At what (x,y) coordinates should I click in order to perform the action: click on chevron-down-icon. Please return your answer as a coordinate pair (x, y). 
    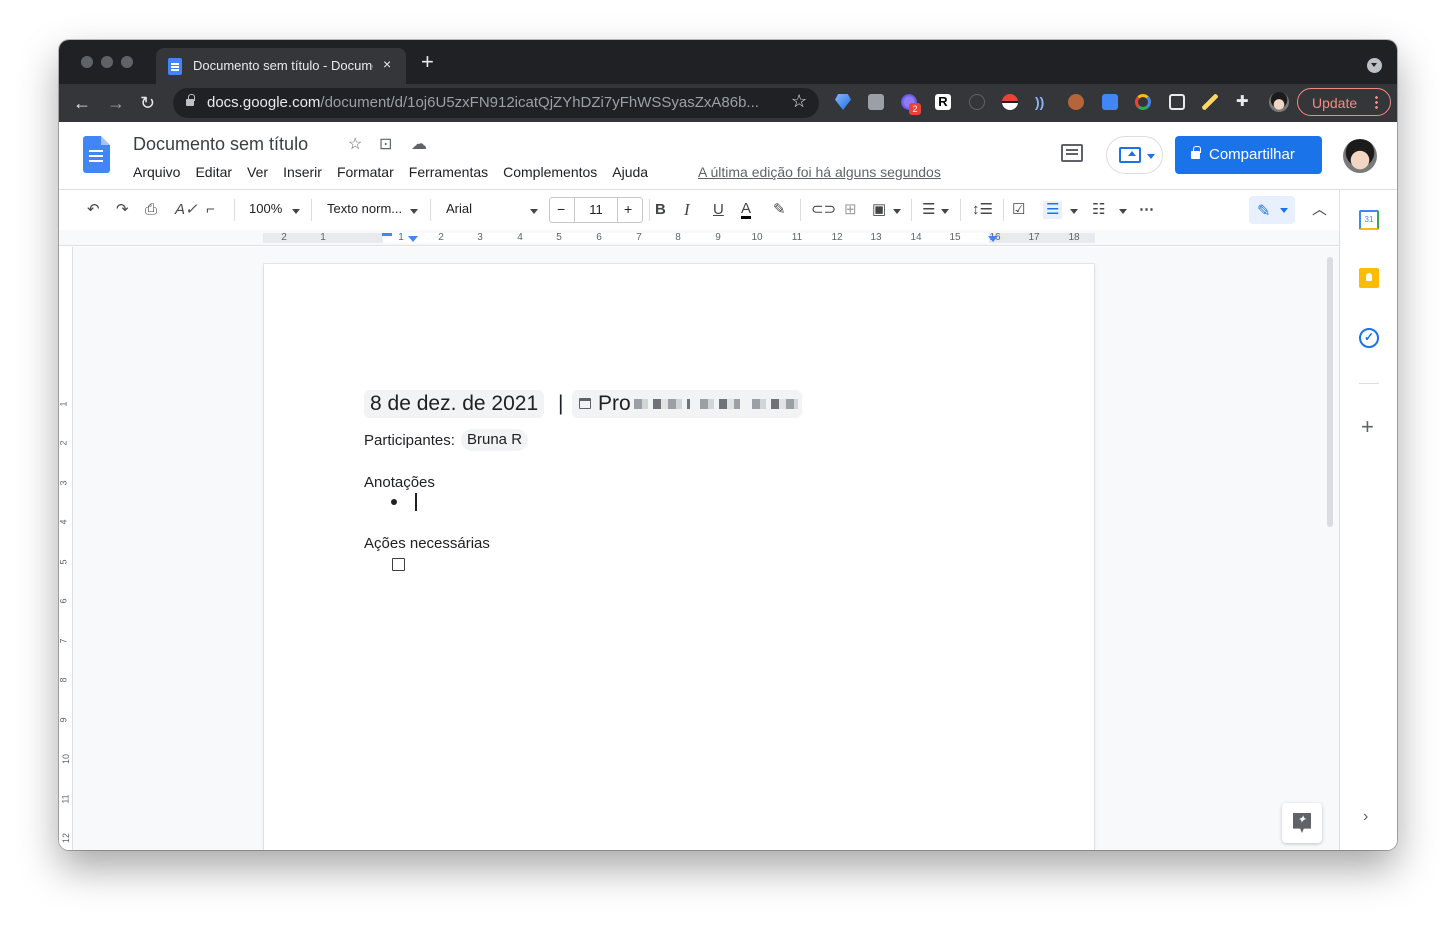
    Looking at the image, I should click on (1284, 212).